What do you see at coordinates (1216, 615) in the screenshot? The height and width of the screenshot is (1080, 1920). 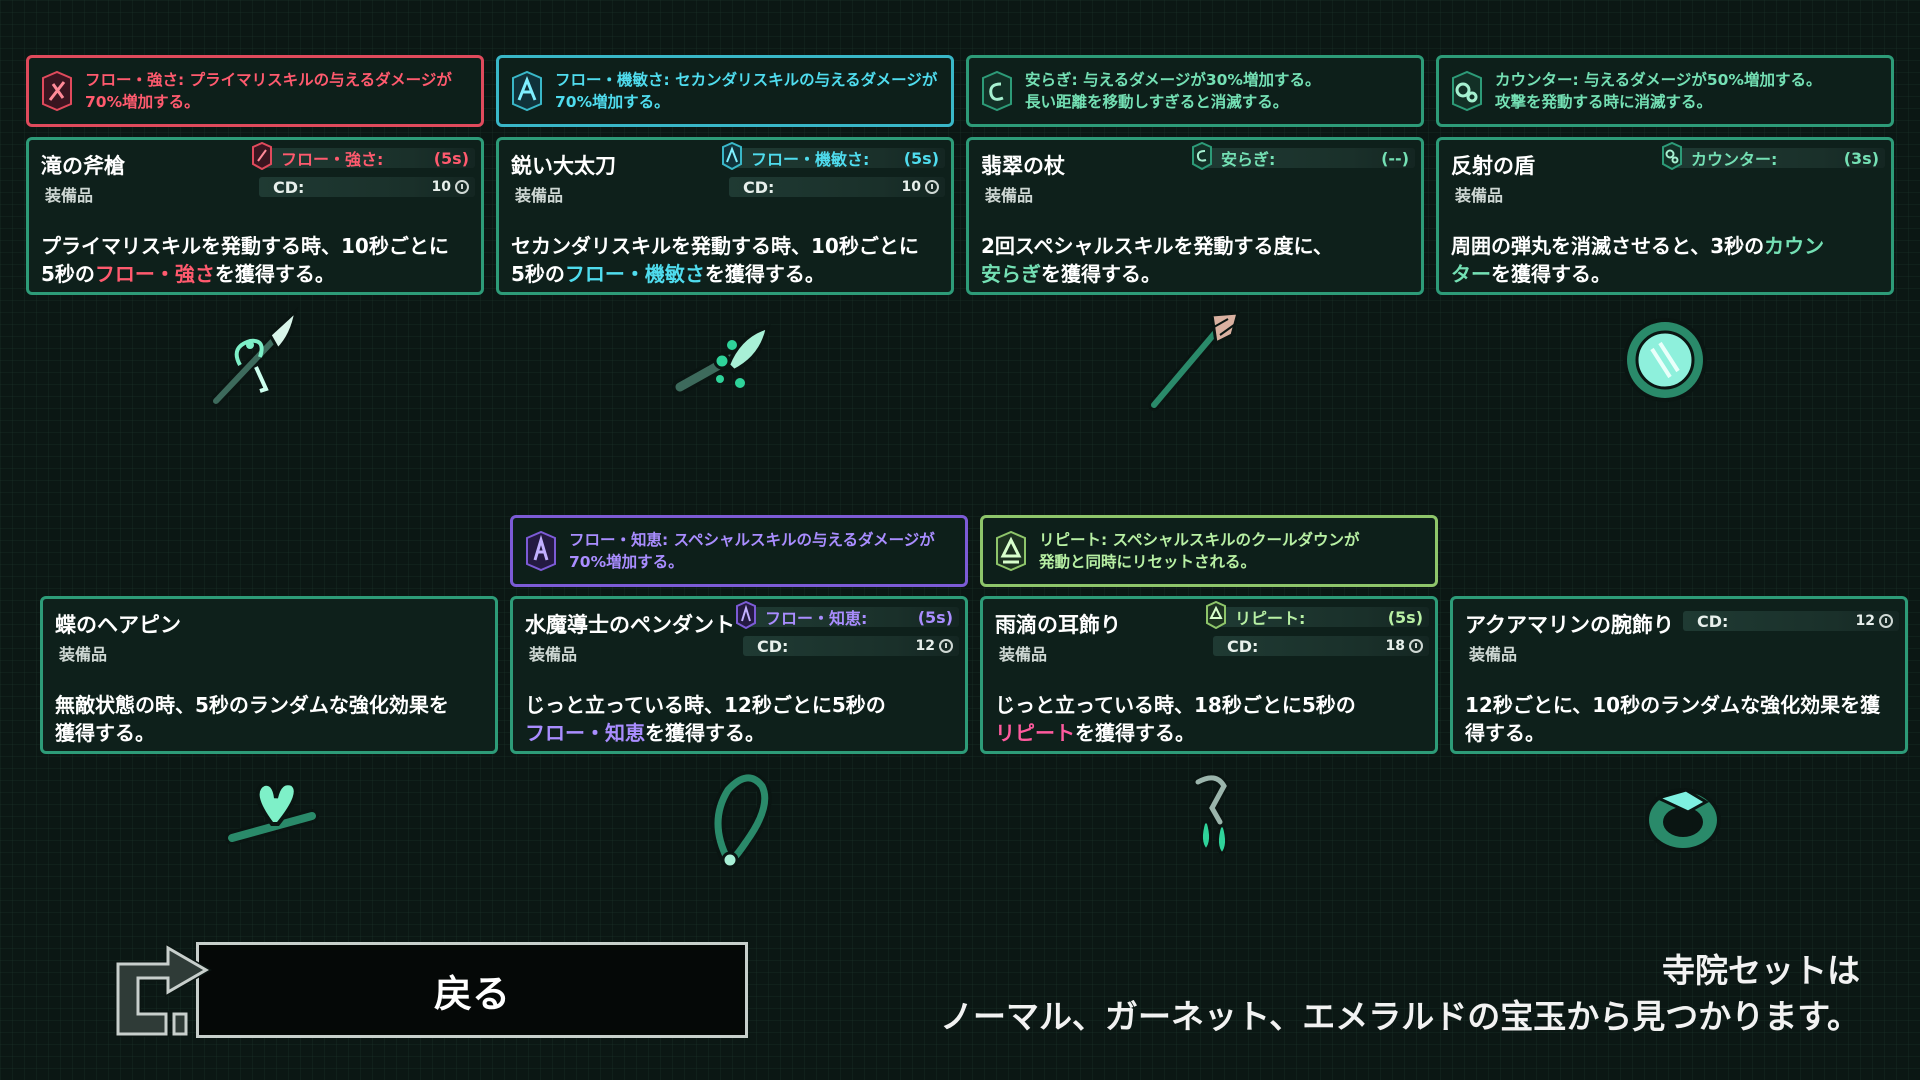 I see `repeat-icon` at bounding box center [1216, 615].